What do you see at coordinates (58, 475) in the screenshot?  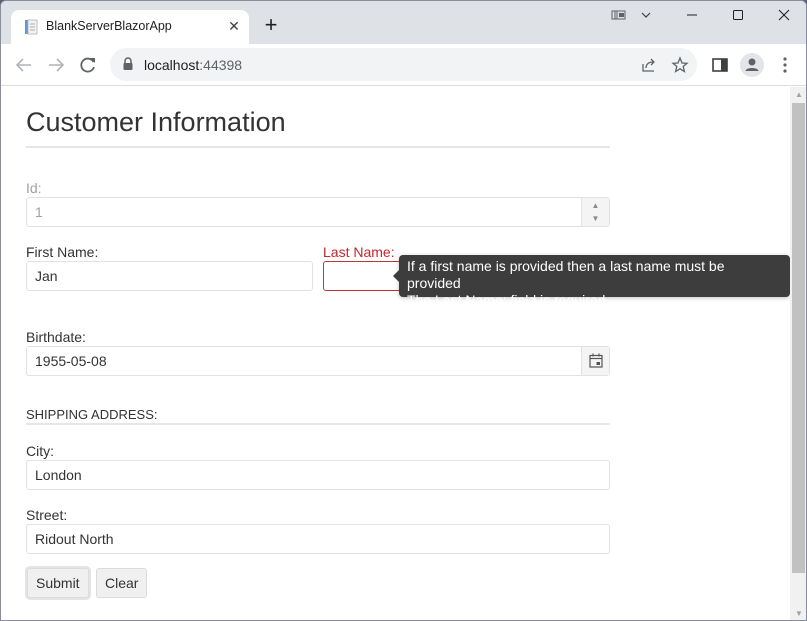 I see `city-value: London` at bounding box center [58, 475].